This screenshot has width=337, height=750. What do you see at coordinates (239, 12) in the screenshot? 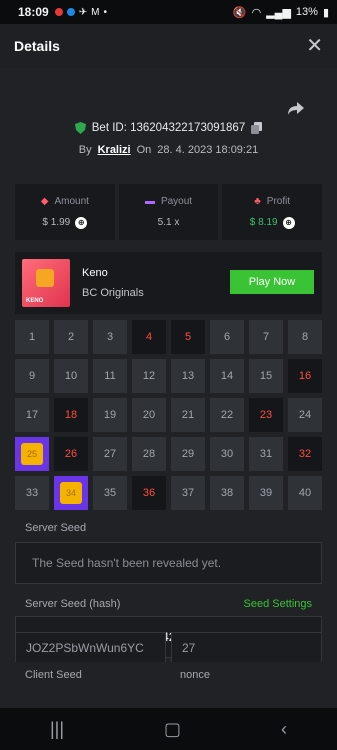
I see `mute-icon: 🔇` at bounding box center [239, 12].